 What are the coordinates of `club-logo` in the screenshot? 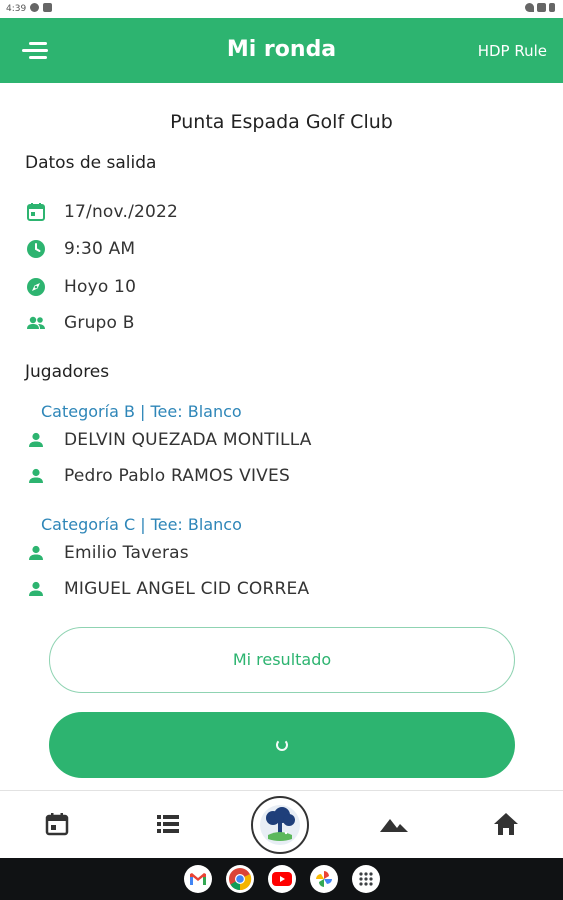 It's located at (280, 825).